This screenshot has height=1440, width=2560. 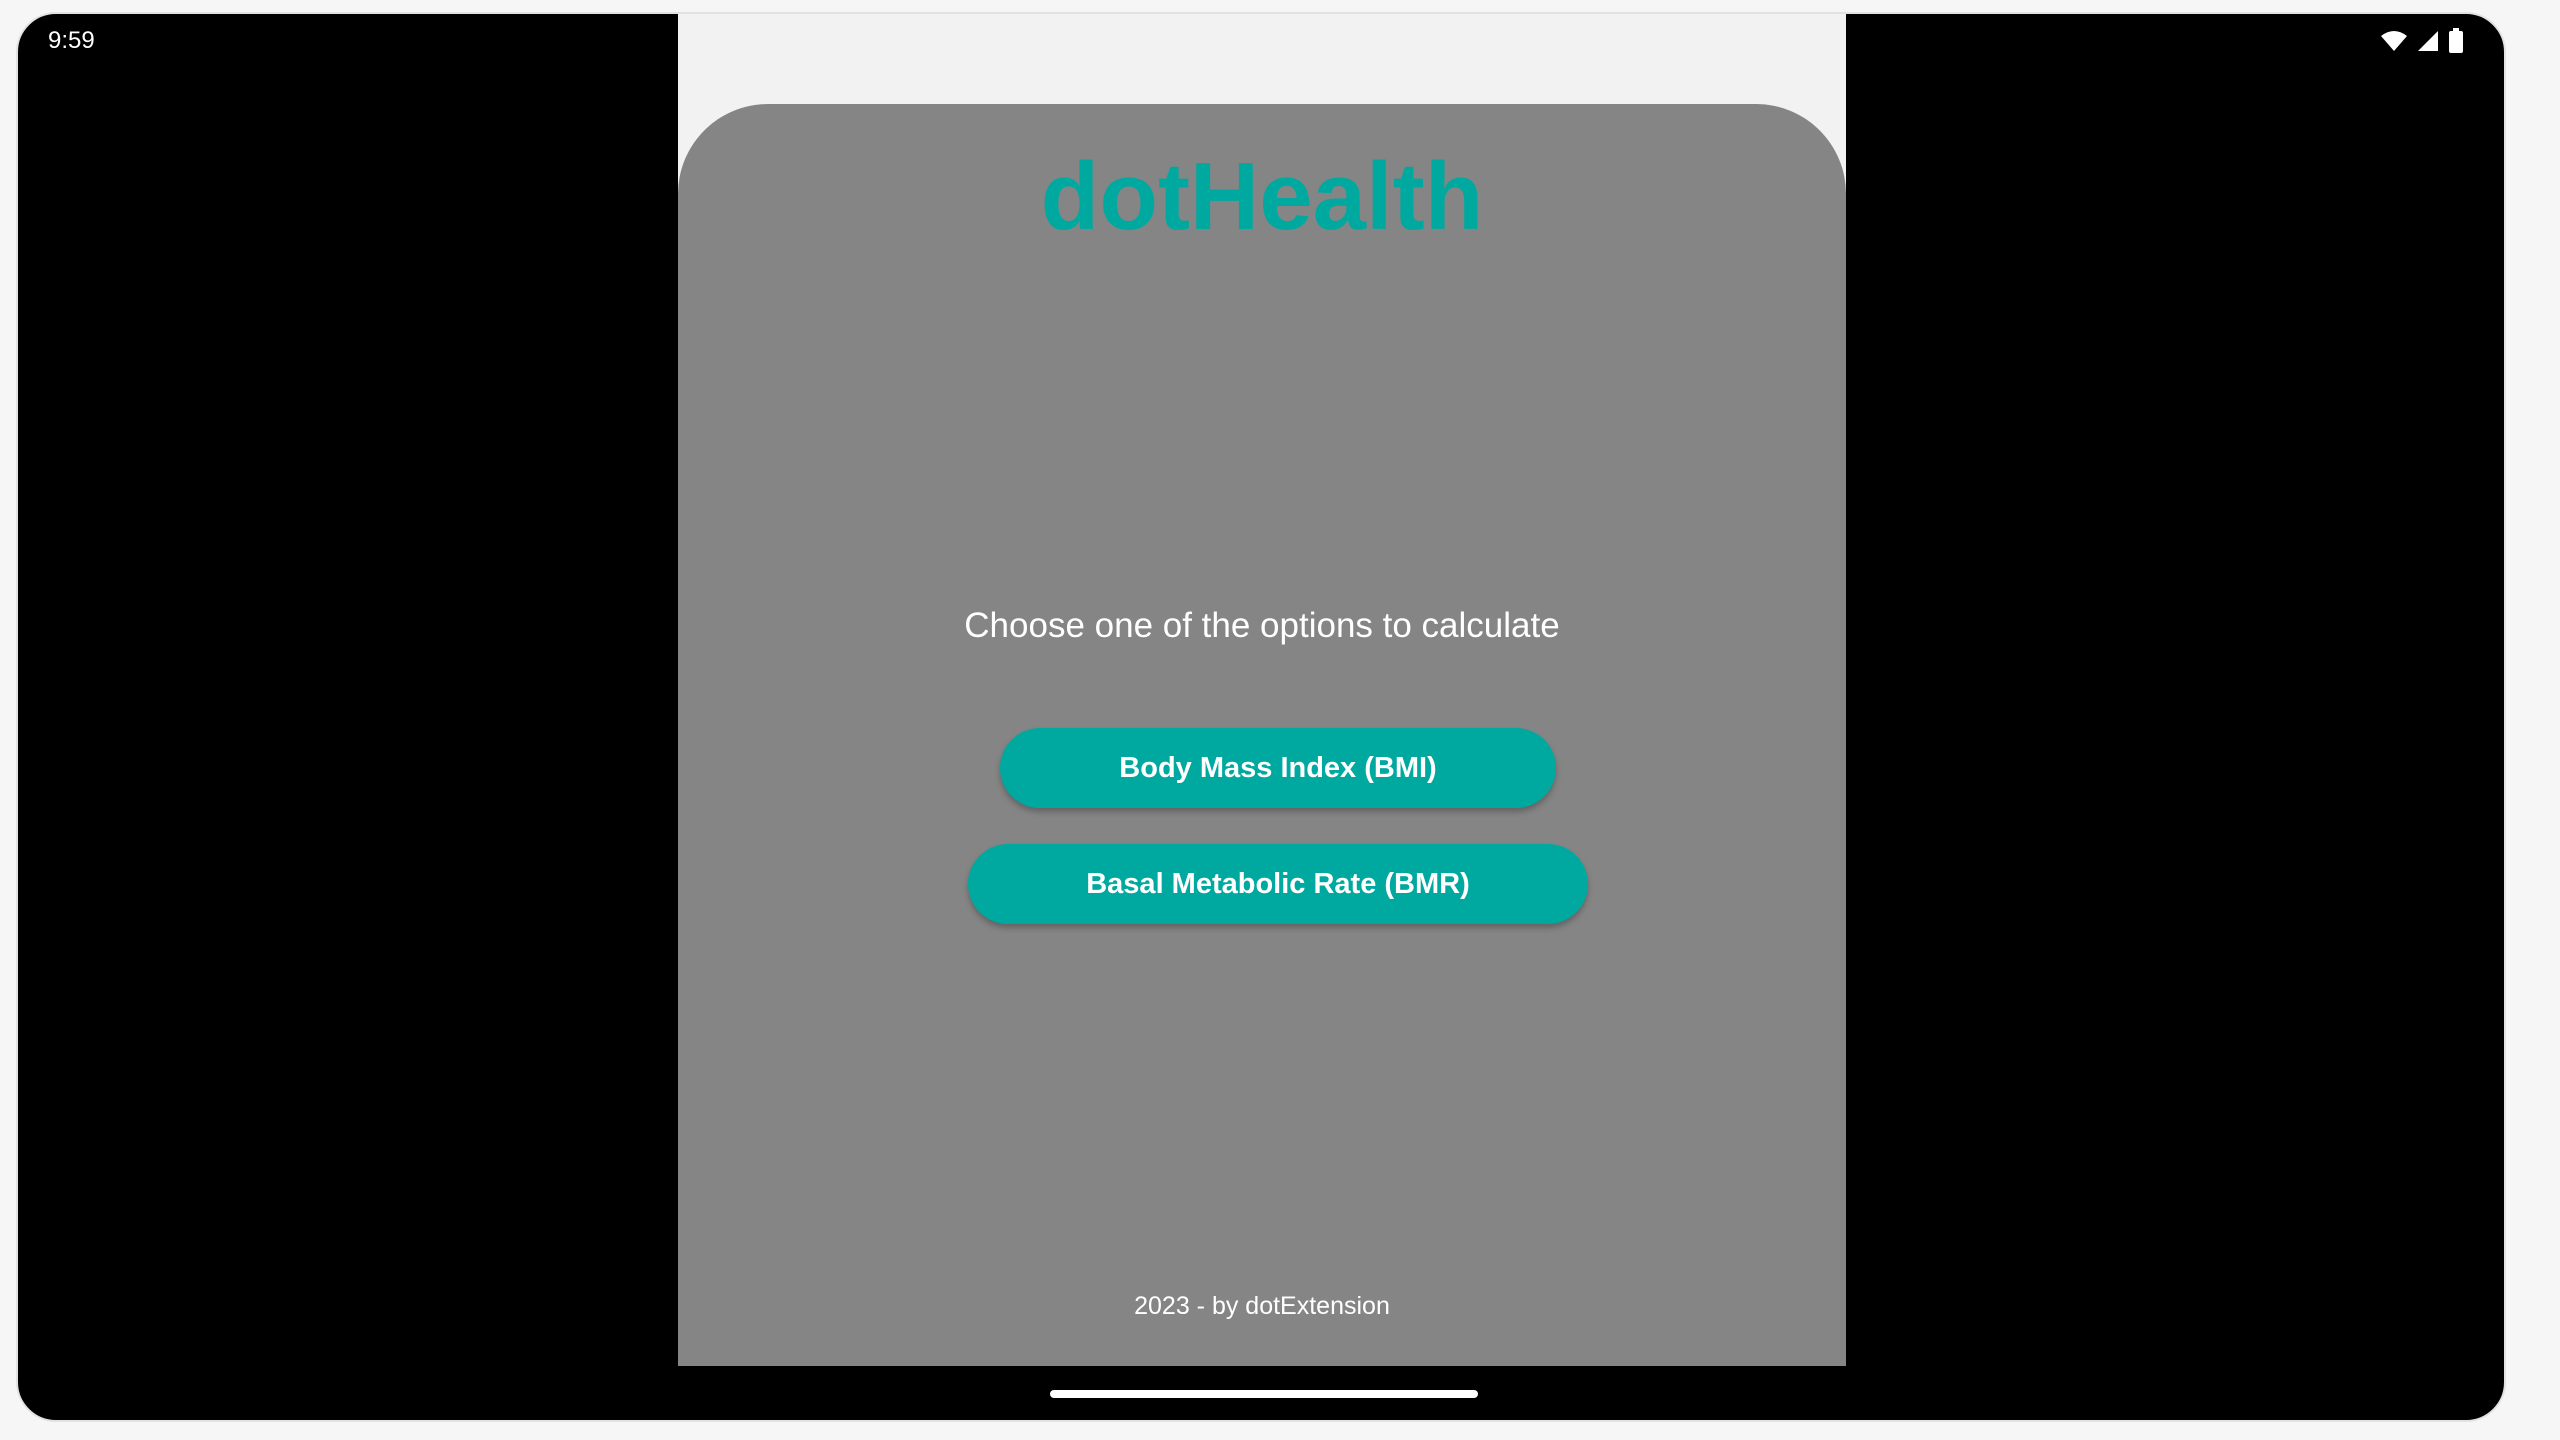 I want to click on status-time: 9:59, so click(x=71, y=40).